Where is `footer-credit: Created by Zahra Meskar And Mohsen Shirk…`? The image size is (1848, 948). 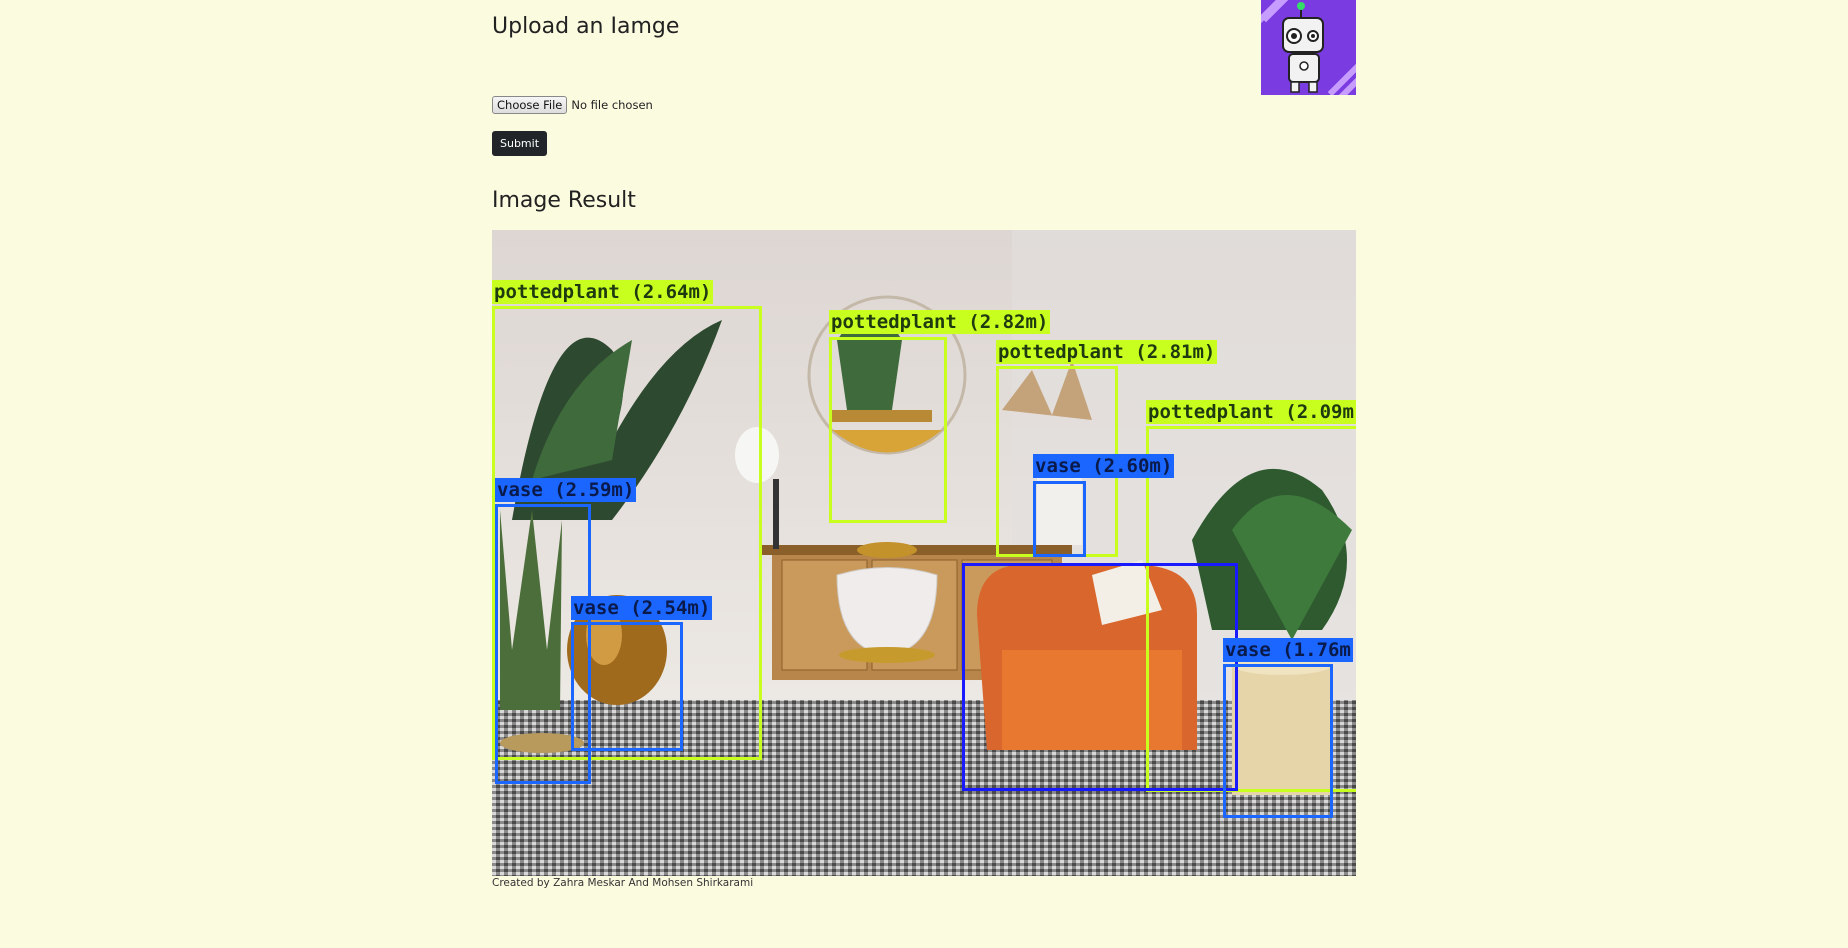
footer-credit: Created by Zahra Meskar And Mohsen Shirk… is located at coordinates (623, 883).